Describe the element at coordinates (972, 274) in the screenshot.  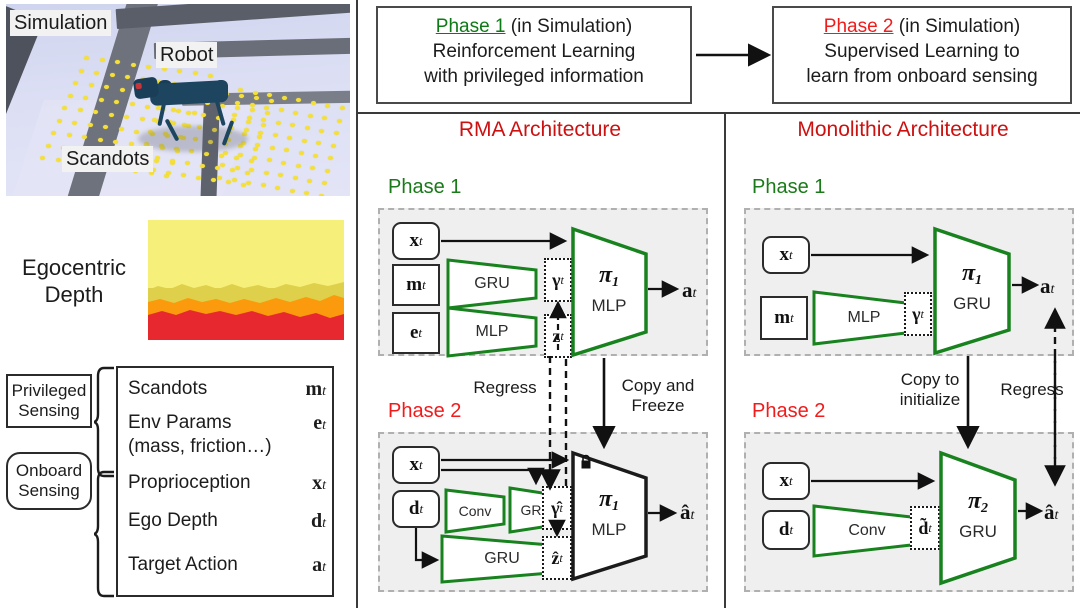
I see `mono-p1-policy-name: π1` at that location.